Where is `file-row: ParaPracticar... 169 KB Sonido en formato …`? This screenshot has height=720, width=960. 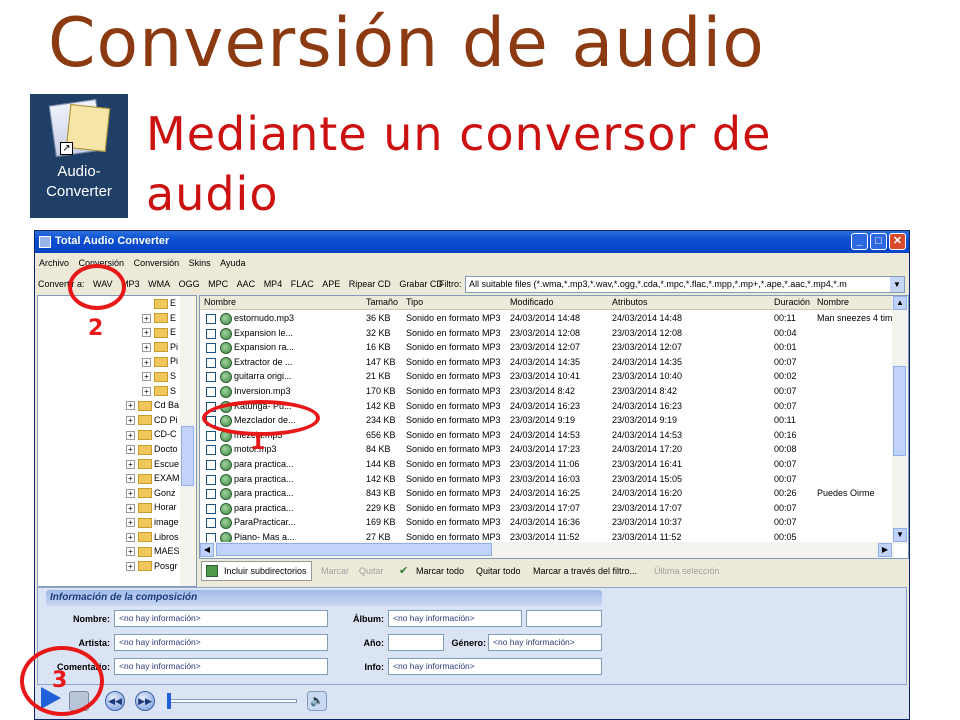
file-row: ParaPracticar... 169 KB Sonido en formato … is located at coordinates (550, 523).